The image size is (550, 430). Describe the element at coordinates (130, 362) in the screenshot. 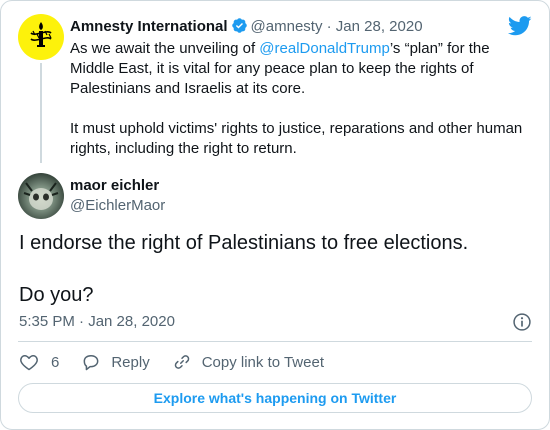

I see `reply-label: Reply` at that location.